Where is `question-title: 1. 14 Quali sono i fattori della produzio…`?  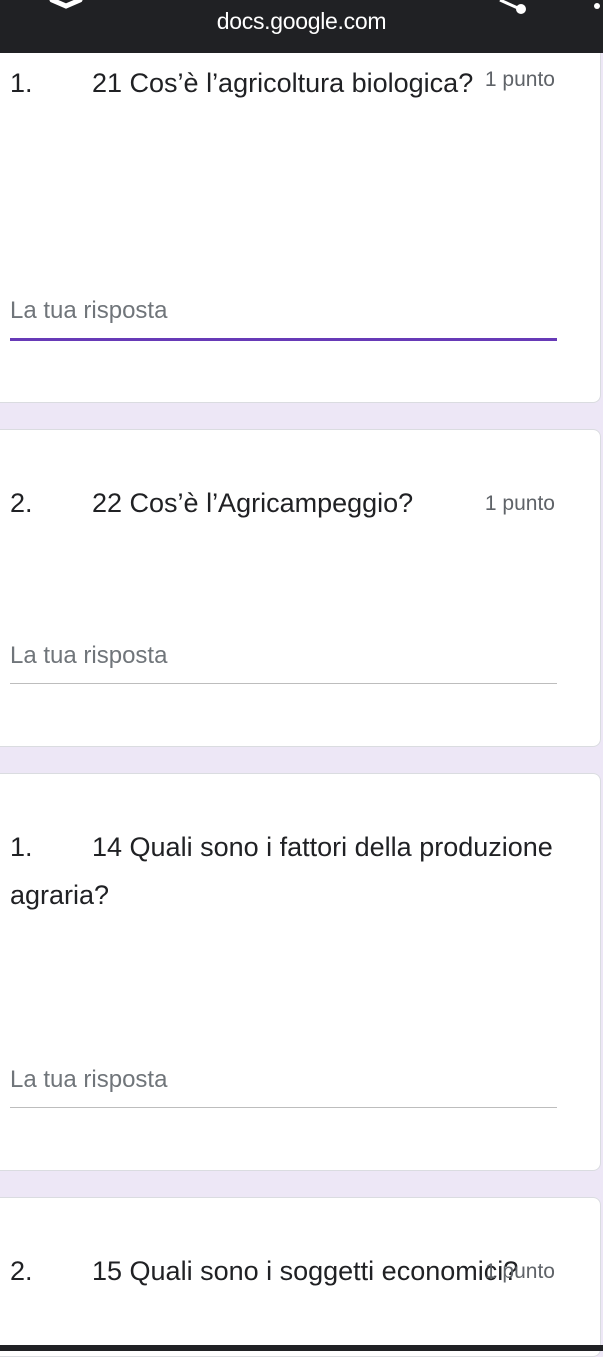
question-title: 1. 14 Quali sono i fattori della produzio… is located at coordinates (290, 871).